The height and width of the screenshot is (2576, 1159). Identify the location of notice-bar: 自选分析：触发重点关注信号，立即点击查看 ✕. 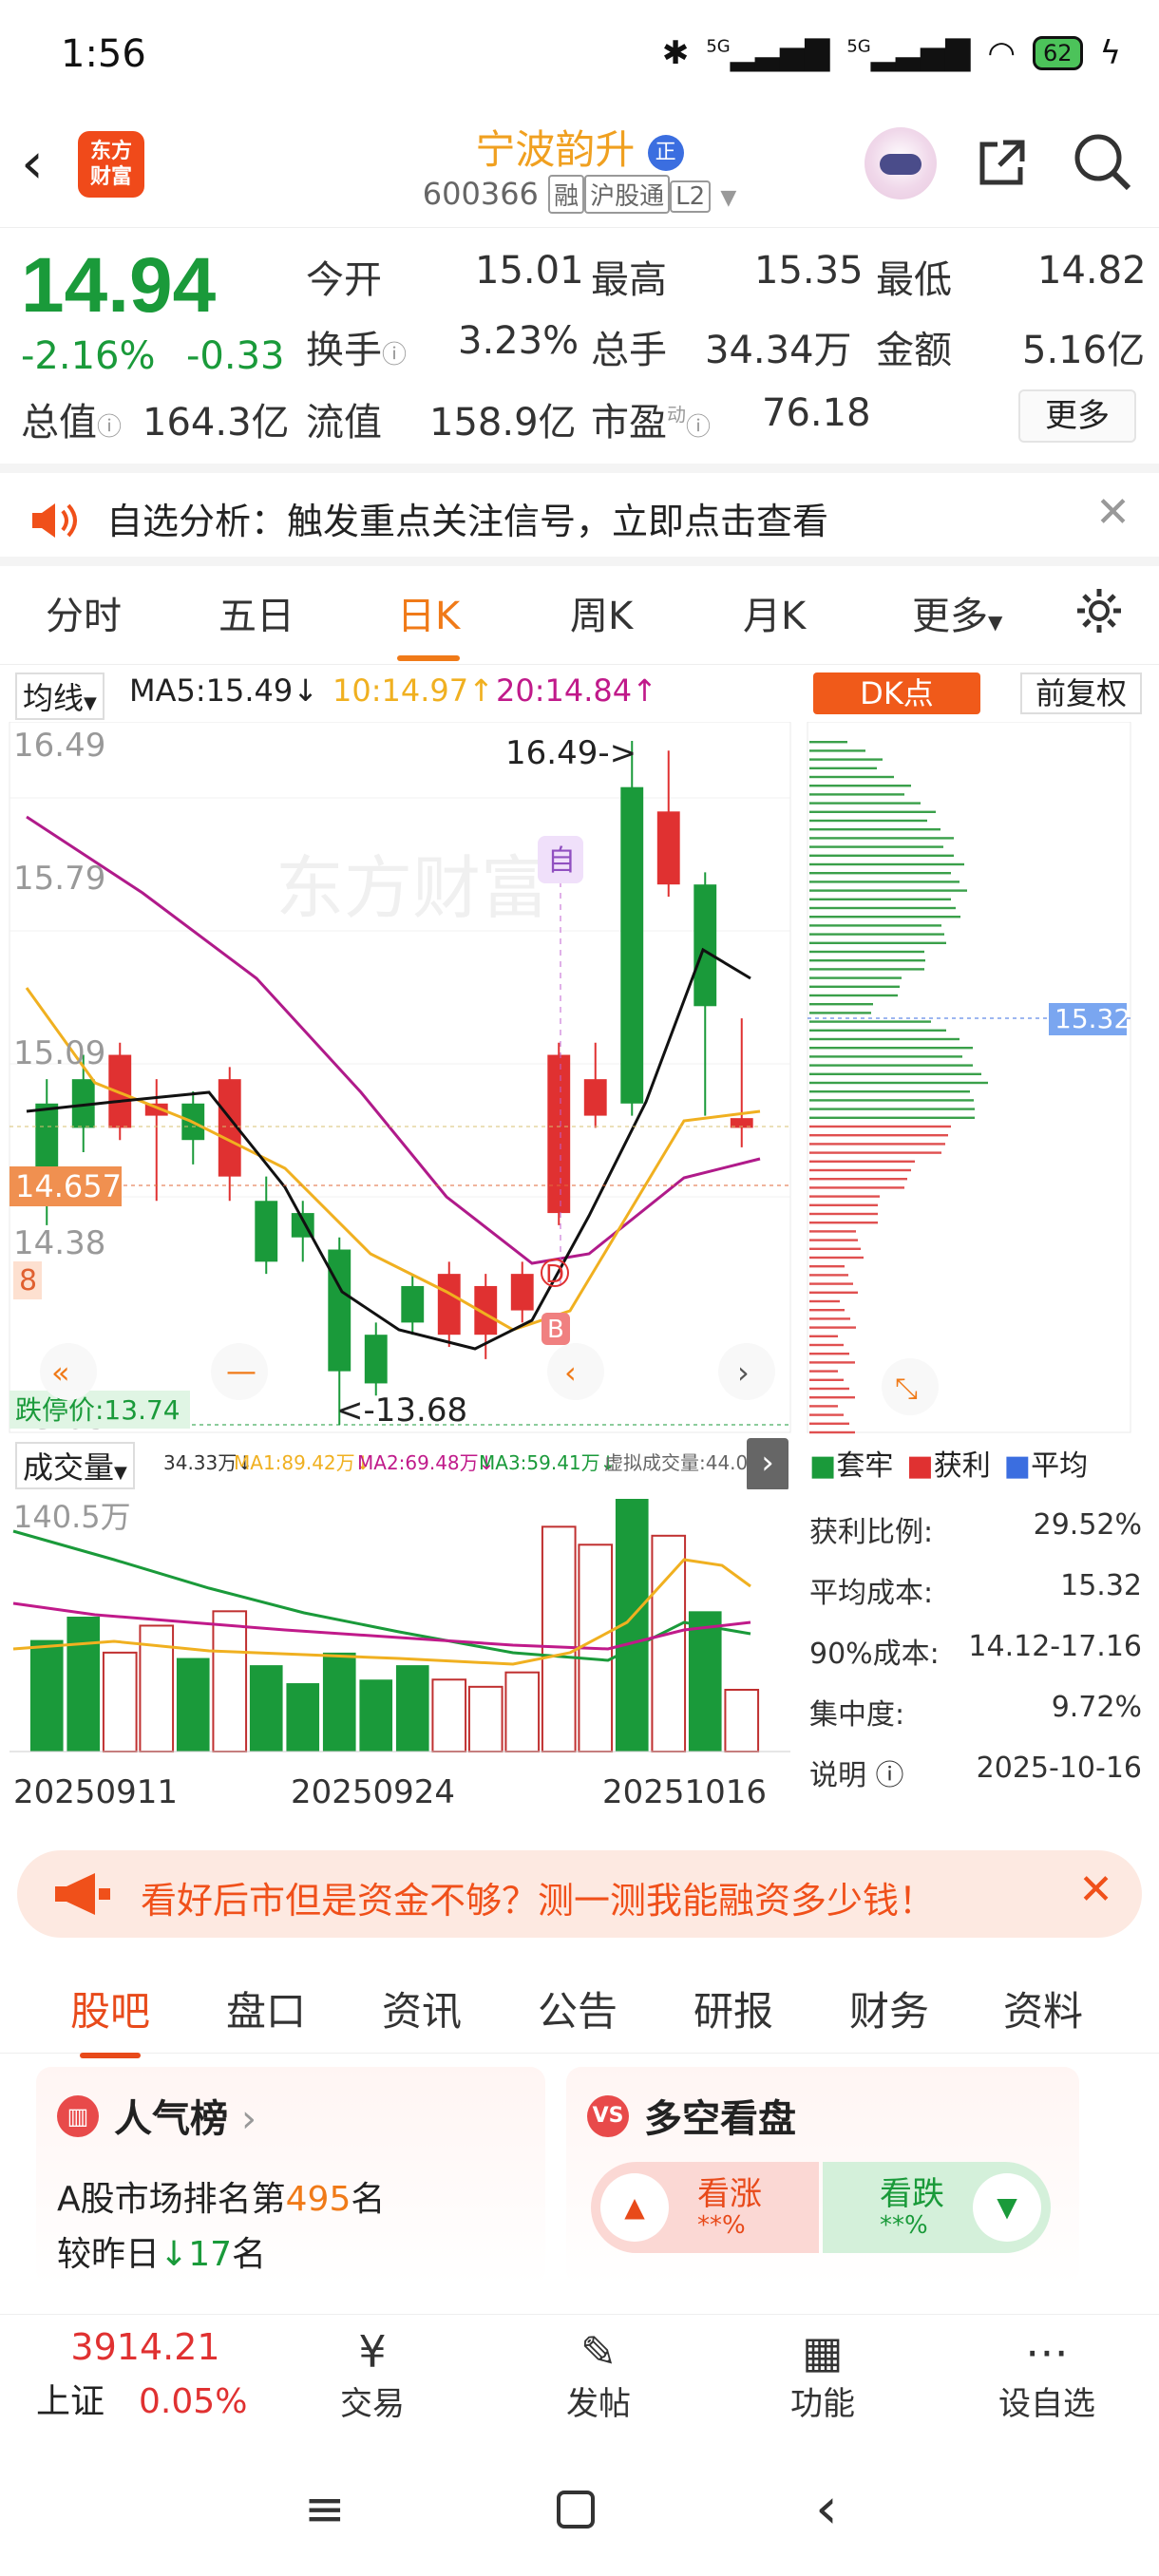
(579, 515).